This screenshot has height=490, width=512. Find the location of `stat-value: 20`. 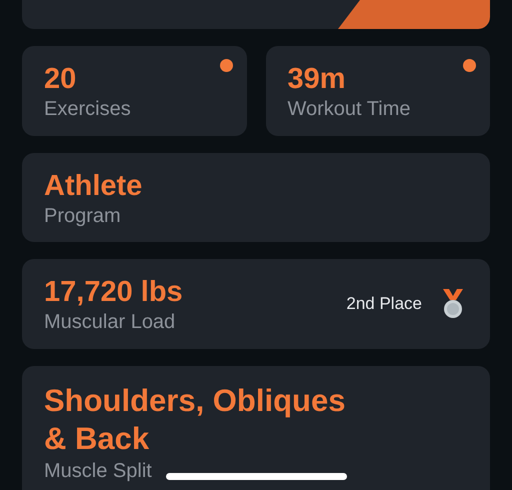

stat-value: 20 is located at coordinates (60, 79).